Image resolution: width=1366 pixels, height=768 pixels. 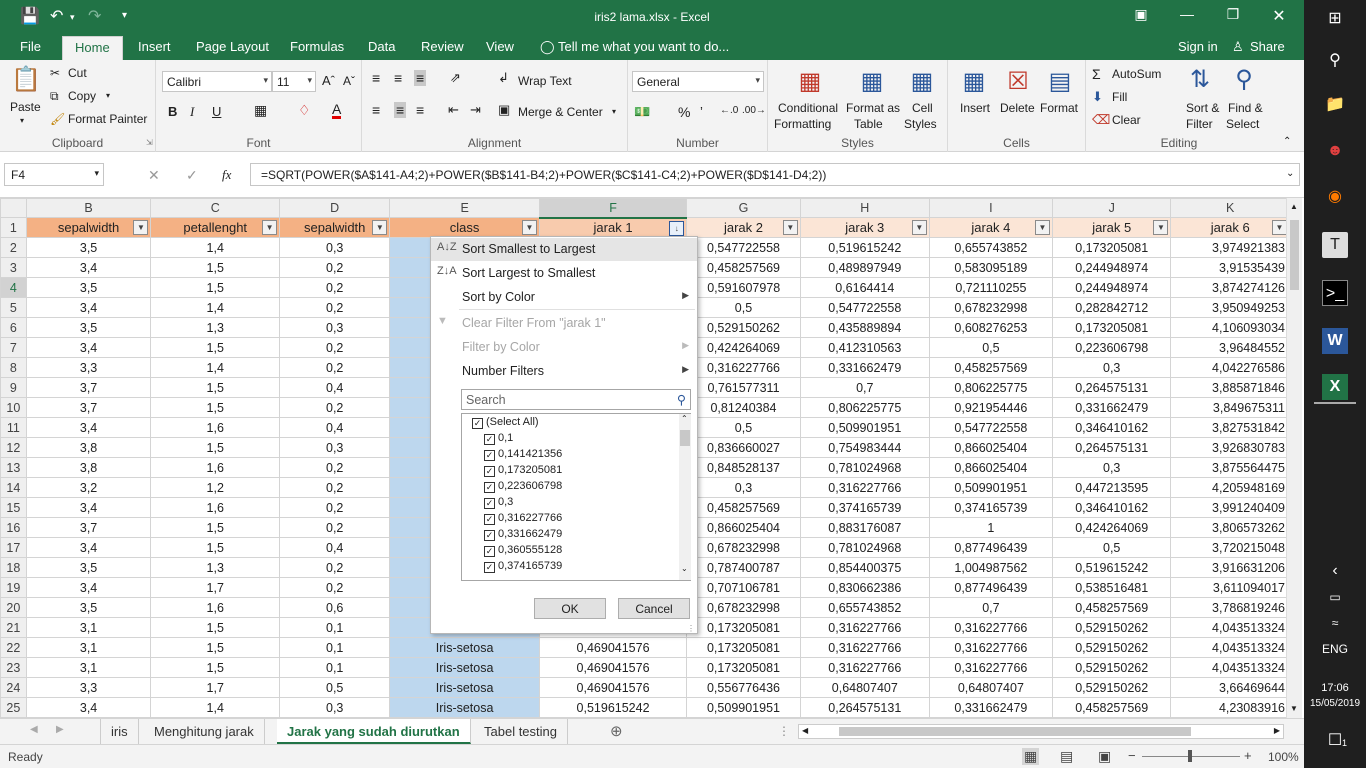 What do you see at coordinates (743, 687) in the screenshot?
I see `cell: 0,556776436` at bounding box center [743, 687].